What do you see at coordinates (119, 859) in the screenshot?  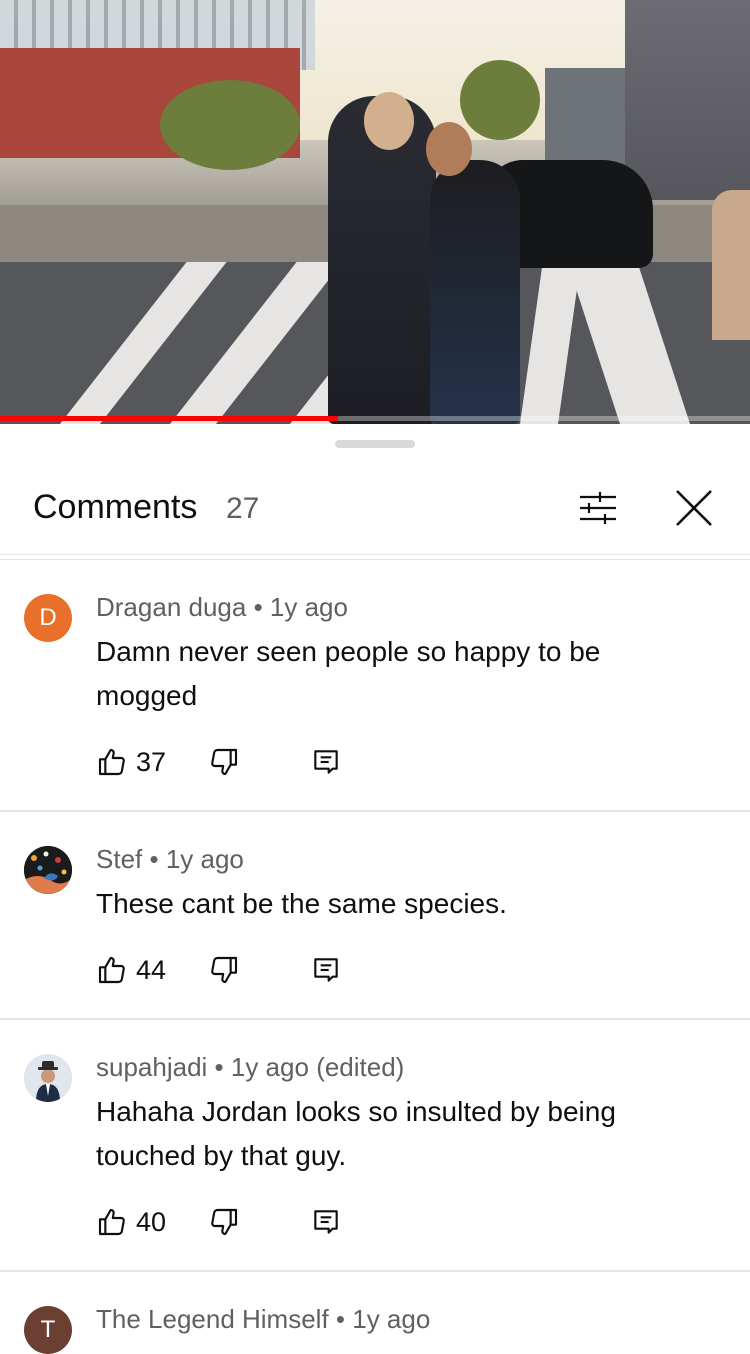 I see `comment-author: Stef` at bounding box center [119, 859].